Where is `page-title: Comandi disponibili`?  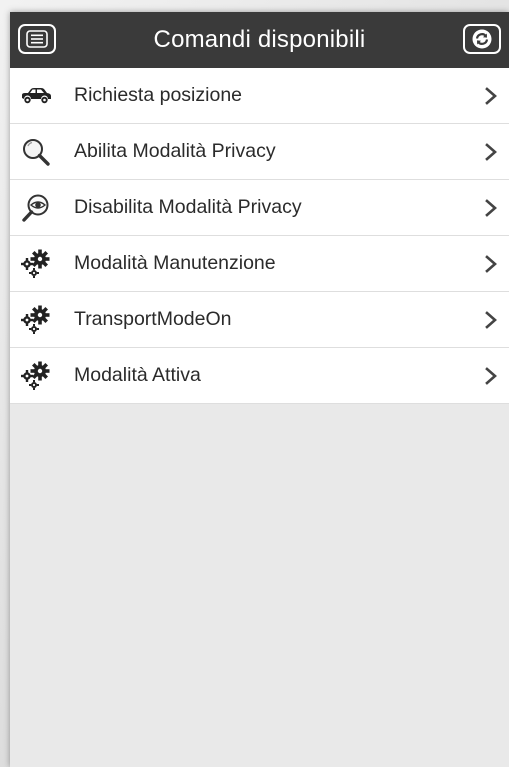
page-title: Comandi disponibili is located at coordinates (259, 39).